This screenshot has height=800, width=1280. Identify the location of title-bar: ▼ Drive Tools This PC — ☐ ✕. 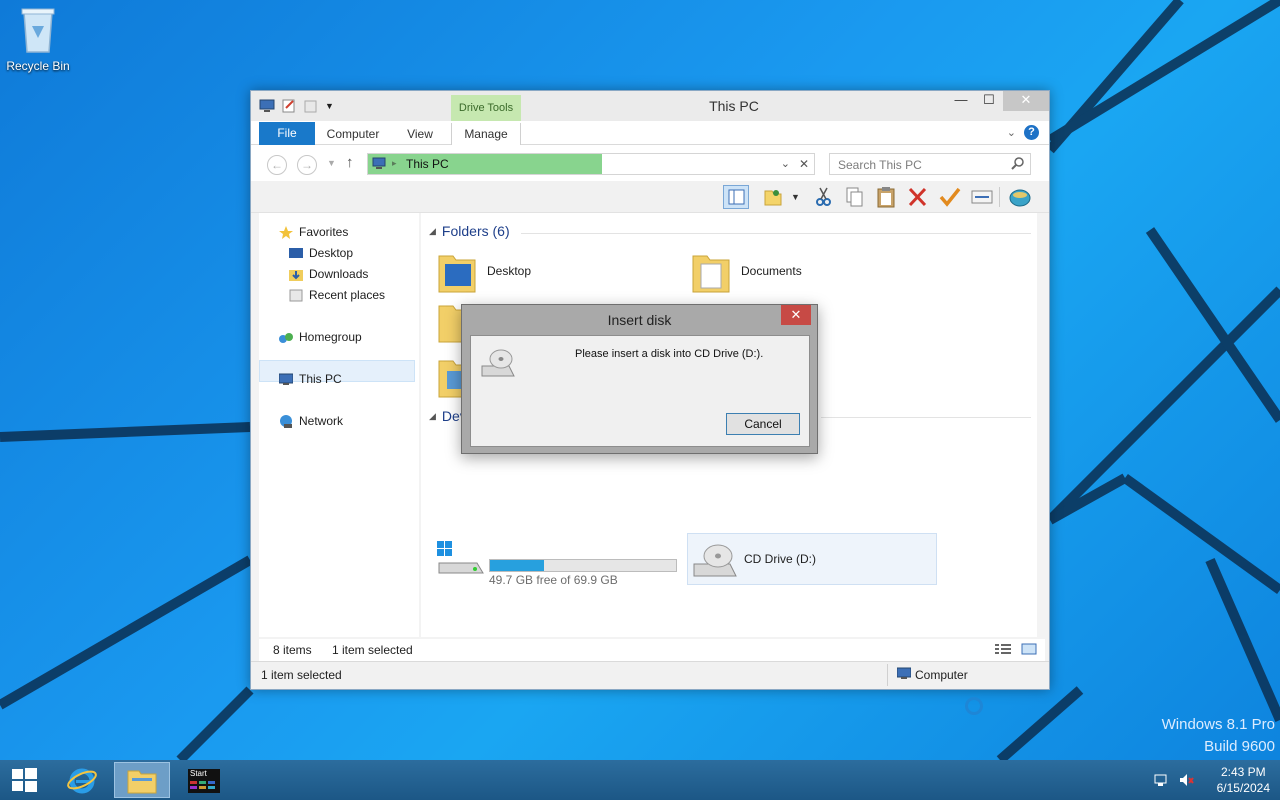
(650, 106).